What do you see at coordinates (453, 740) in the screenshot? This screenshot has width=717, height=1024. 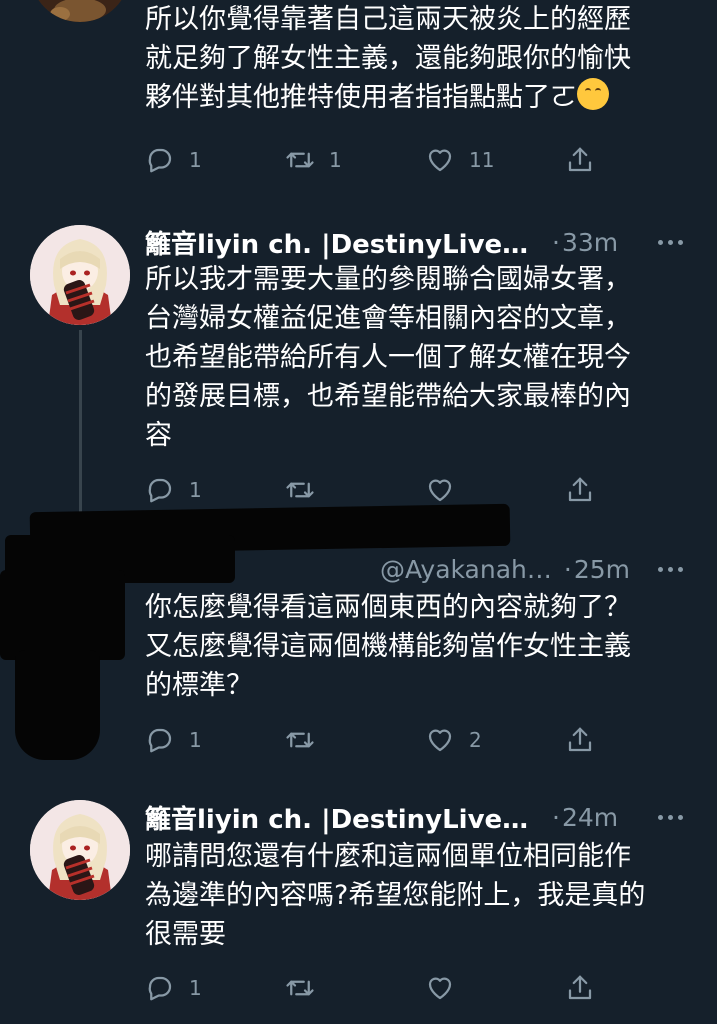 I see `like-button: 2` at bounding box center [453, 740].